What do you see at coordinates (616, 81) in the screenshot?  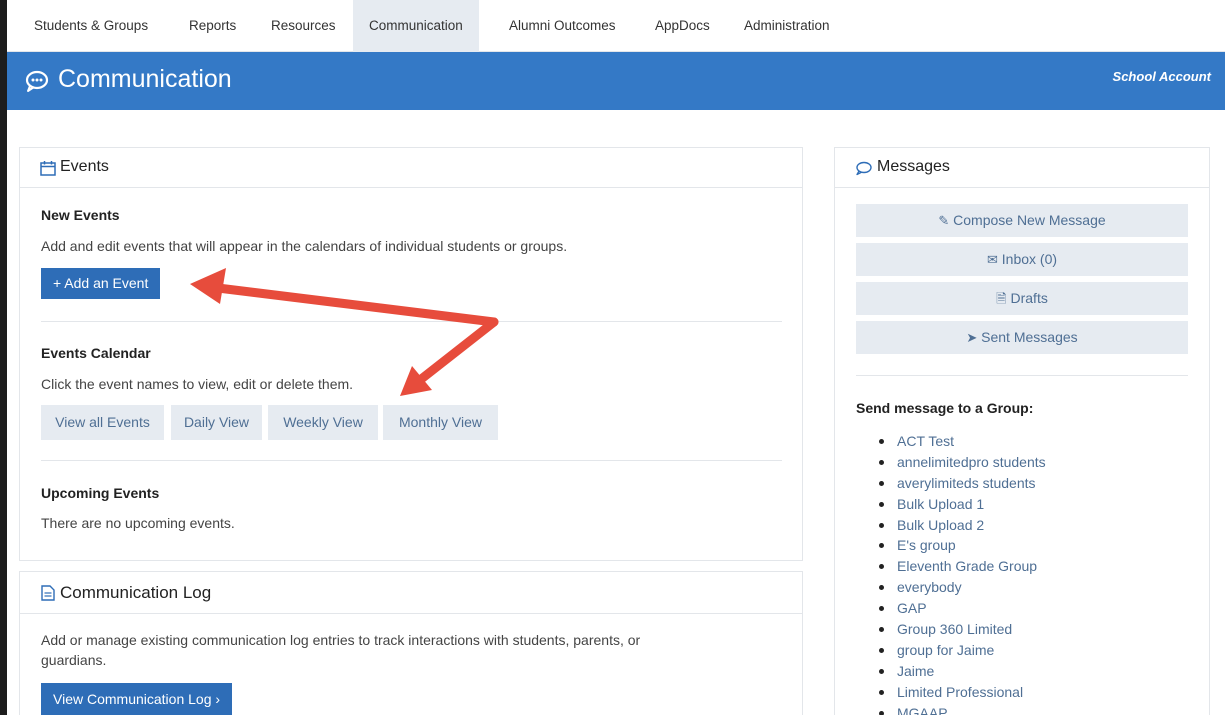 I see `page-header: Communication School Account` at bounding box center [616, 81].